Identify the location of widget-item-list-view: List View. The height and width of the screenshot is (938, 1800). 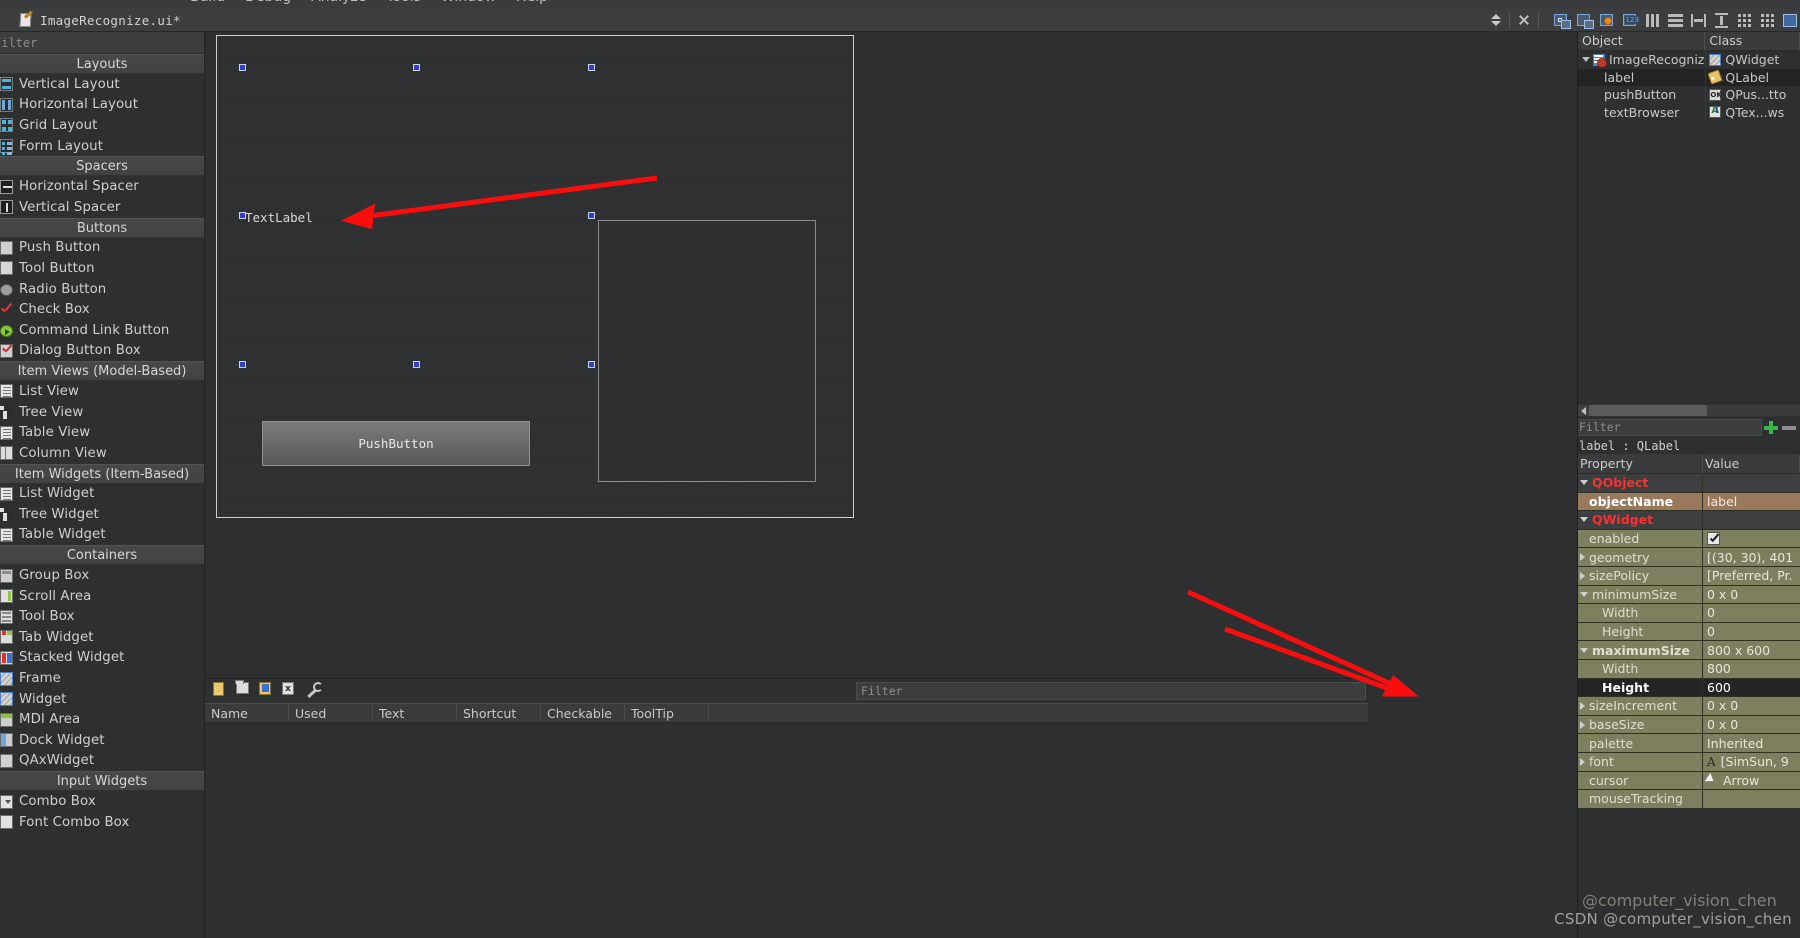
(102, 391).